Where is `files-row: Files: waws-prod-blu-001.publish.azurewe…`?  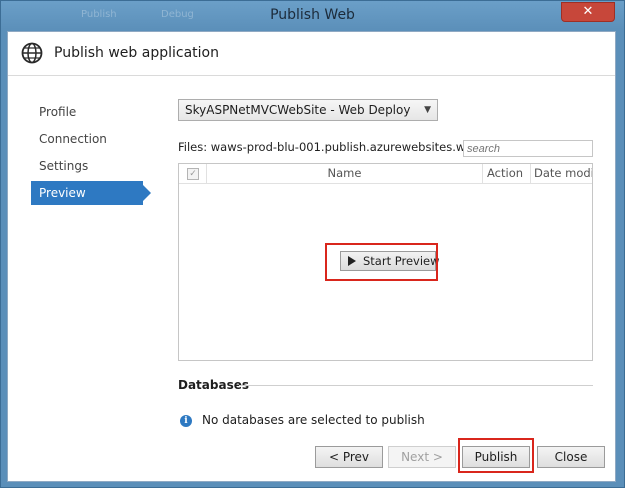 files-row: Files: waws-prod-blu-001.publish.azurewe… is located at coordinates (343, 147).